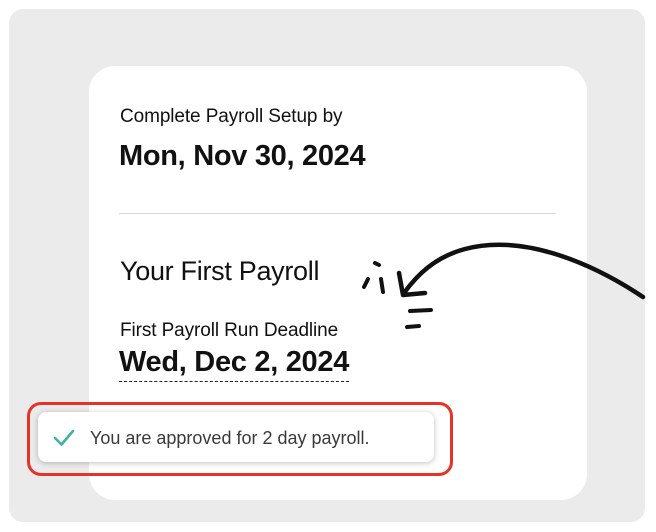 The width and height of the screenshot is (656, 532). Describe the element at coordinates (337, 213) in the screenshot. I see `section-divider` at that location.